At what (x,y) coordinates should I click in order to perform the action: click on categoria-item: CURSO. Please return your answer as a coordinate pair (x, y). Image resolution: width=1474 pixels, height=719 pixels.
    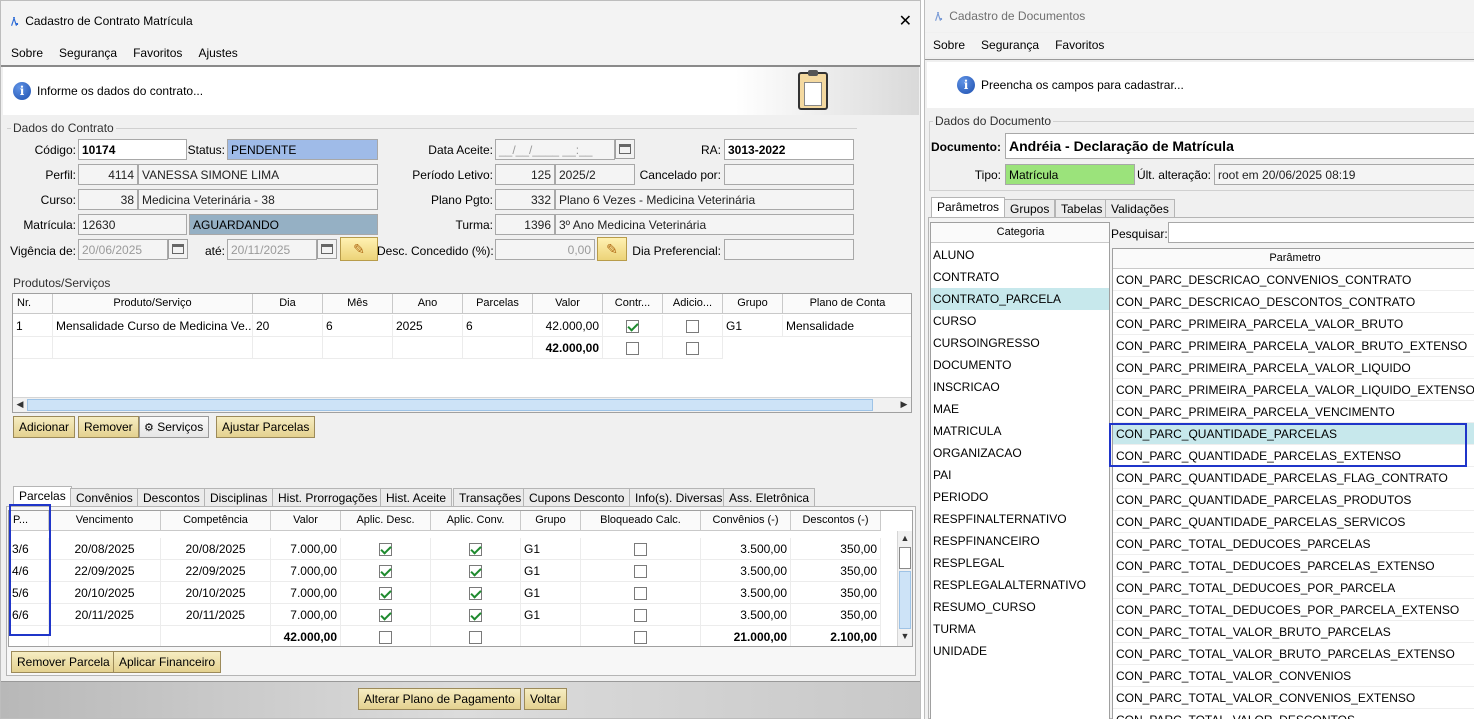
    Looking at the image, I should click on (1020, 321).